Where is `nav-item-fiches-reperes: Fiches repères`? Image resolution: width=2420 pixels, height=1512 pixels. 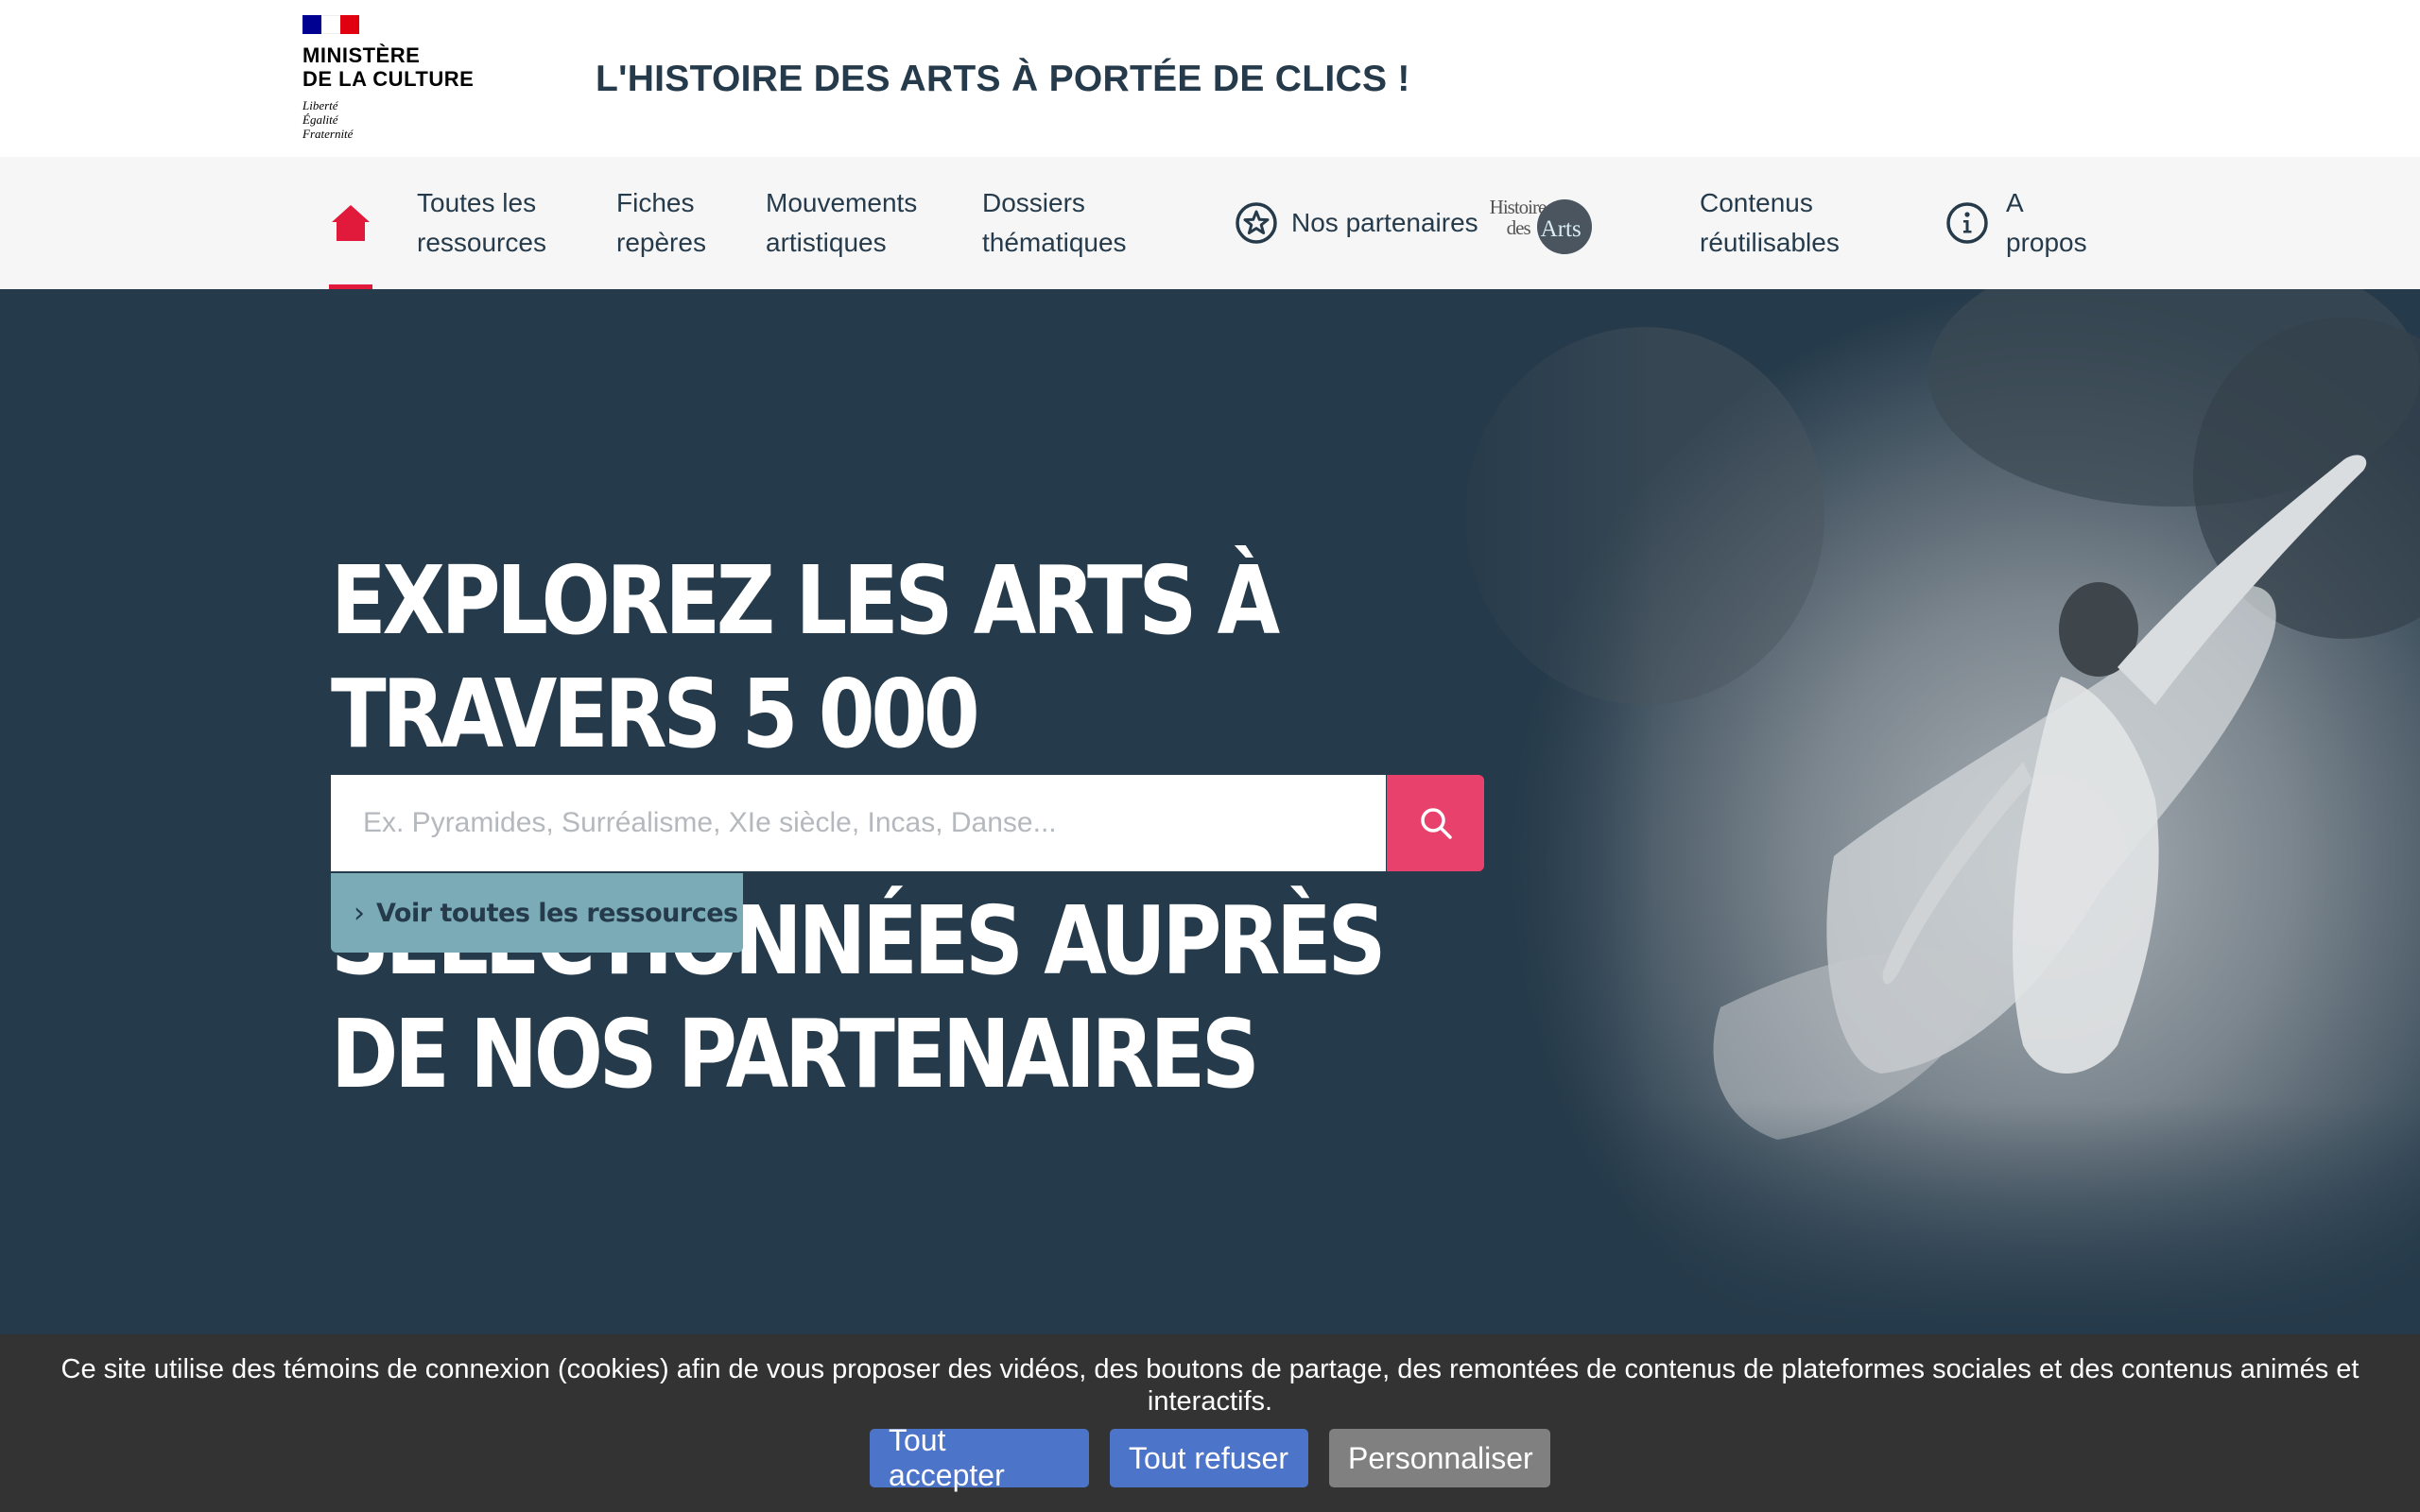
nav-item-fiches-reperes: Fiches repères is located at coordinates (661, 223).